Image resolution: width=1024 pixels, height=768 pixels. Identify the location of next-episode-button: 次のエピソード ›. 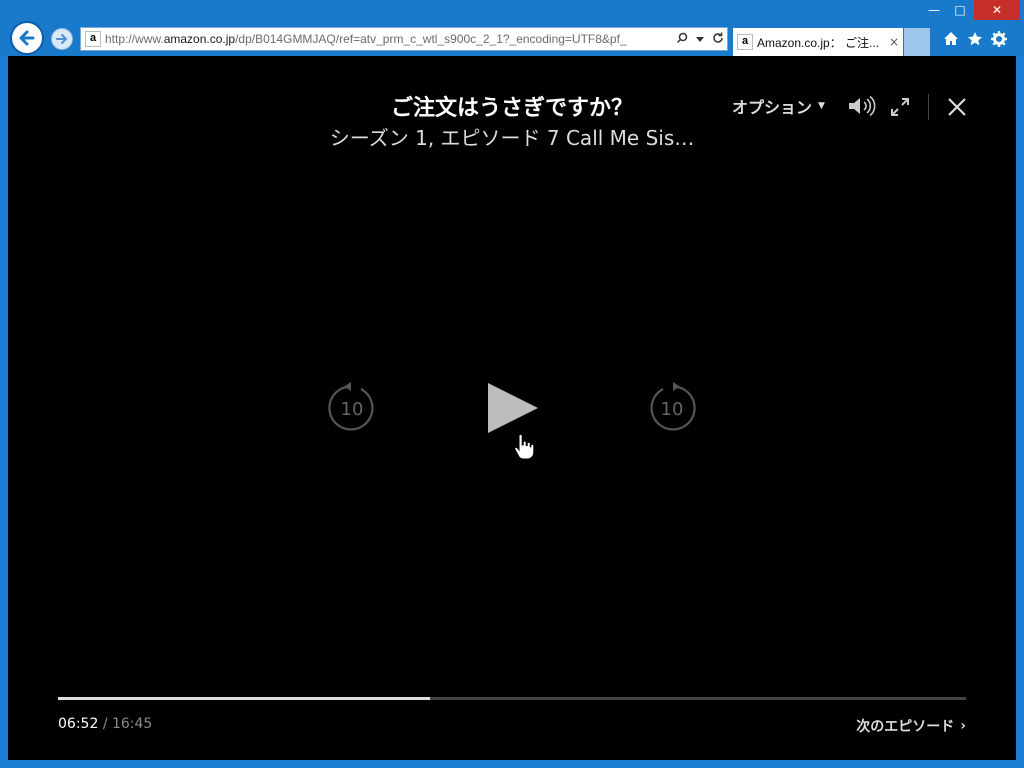
(911, 726).